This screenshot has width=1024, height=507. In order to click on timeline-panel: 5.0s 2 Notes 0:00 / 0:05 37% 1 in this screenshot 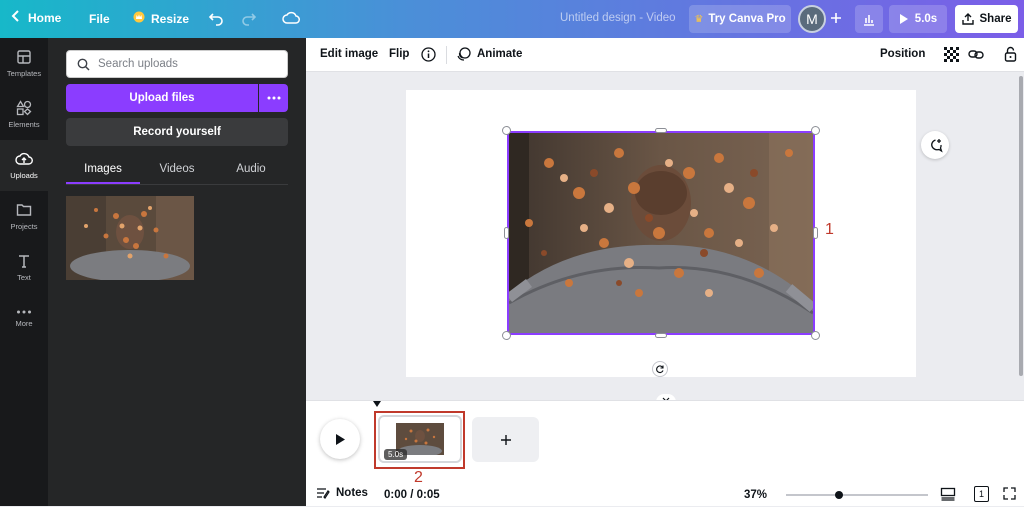, I will do `click(665, 453)`.